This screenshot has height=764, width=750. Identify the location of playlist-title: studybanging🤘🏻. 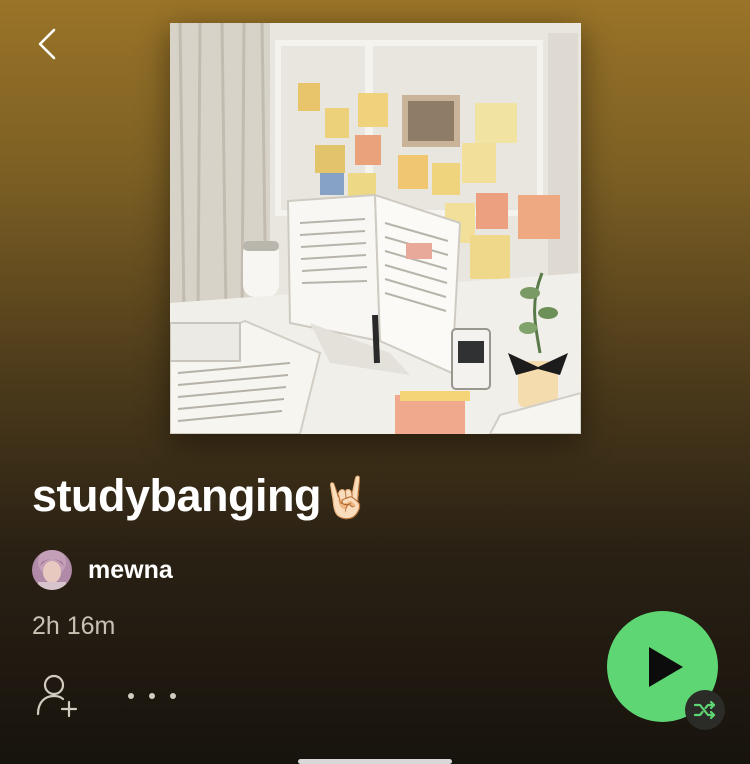
(201, 496).